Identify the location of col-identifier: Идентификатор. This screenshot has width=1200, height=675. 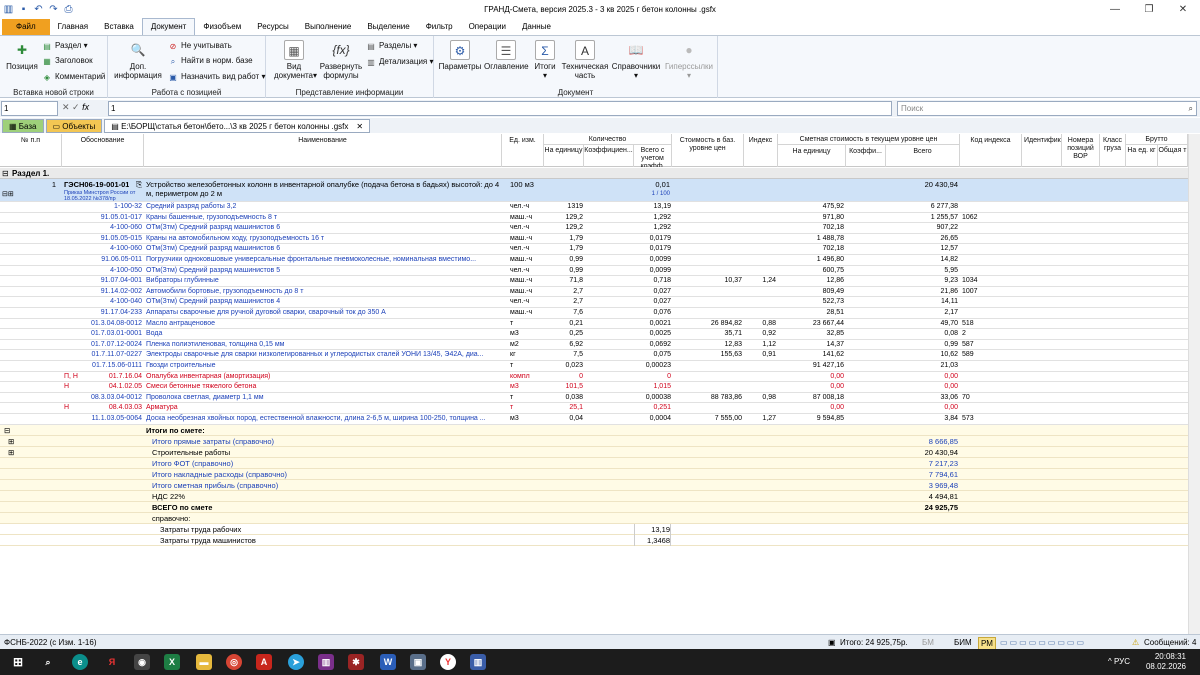
(1042, 150).